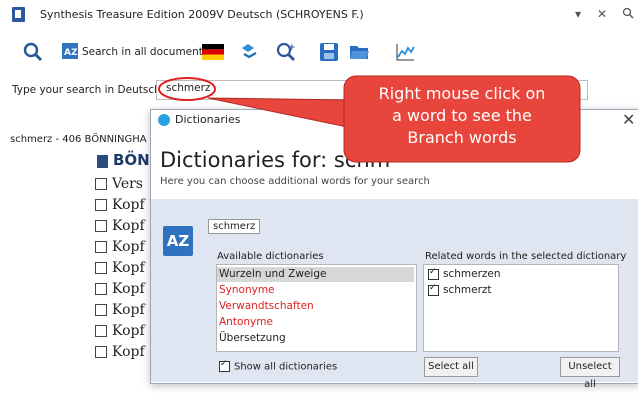 Image resolution: width=638 pixels, height=394 pixels. I want to click on az-search-icon: AZ, so click(70, 51).